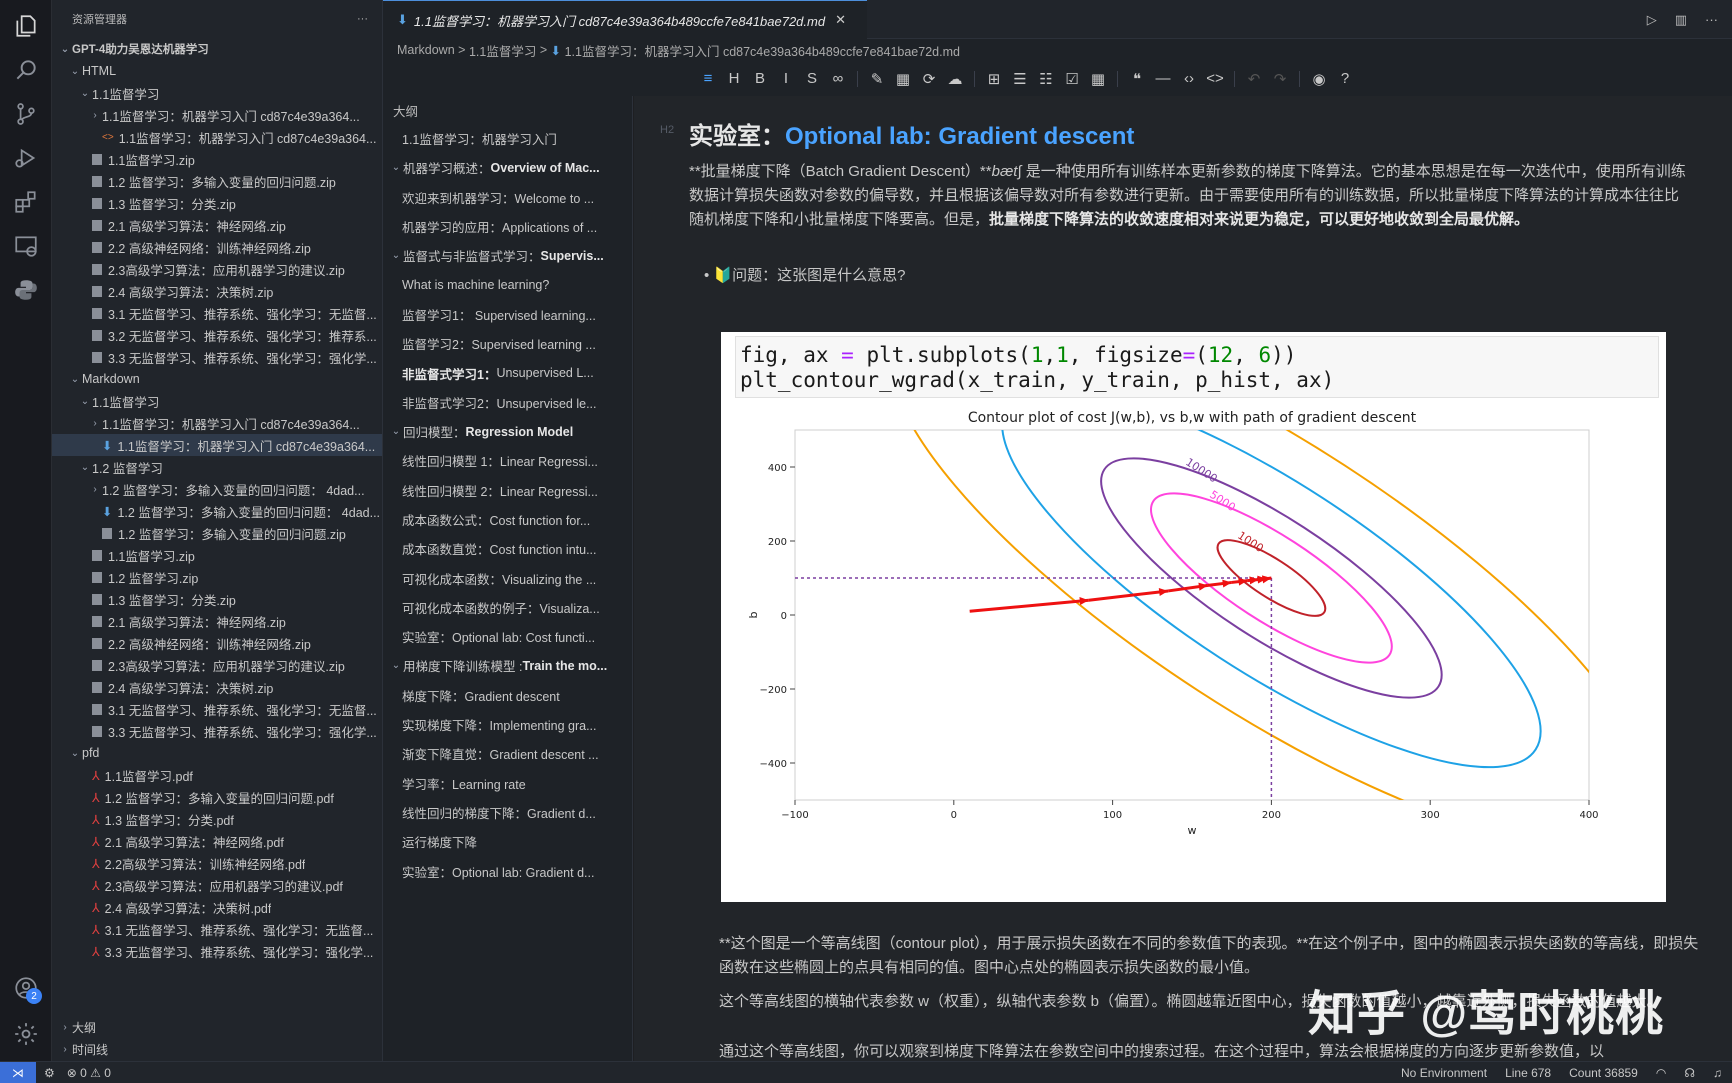 The width and height of the screenshot is (1732, 1083). I want to click on toolbar-button: ?, so click(1345, 78).